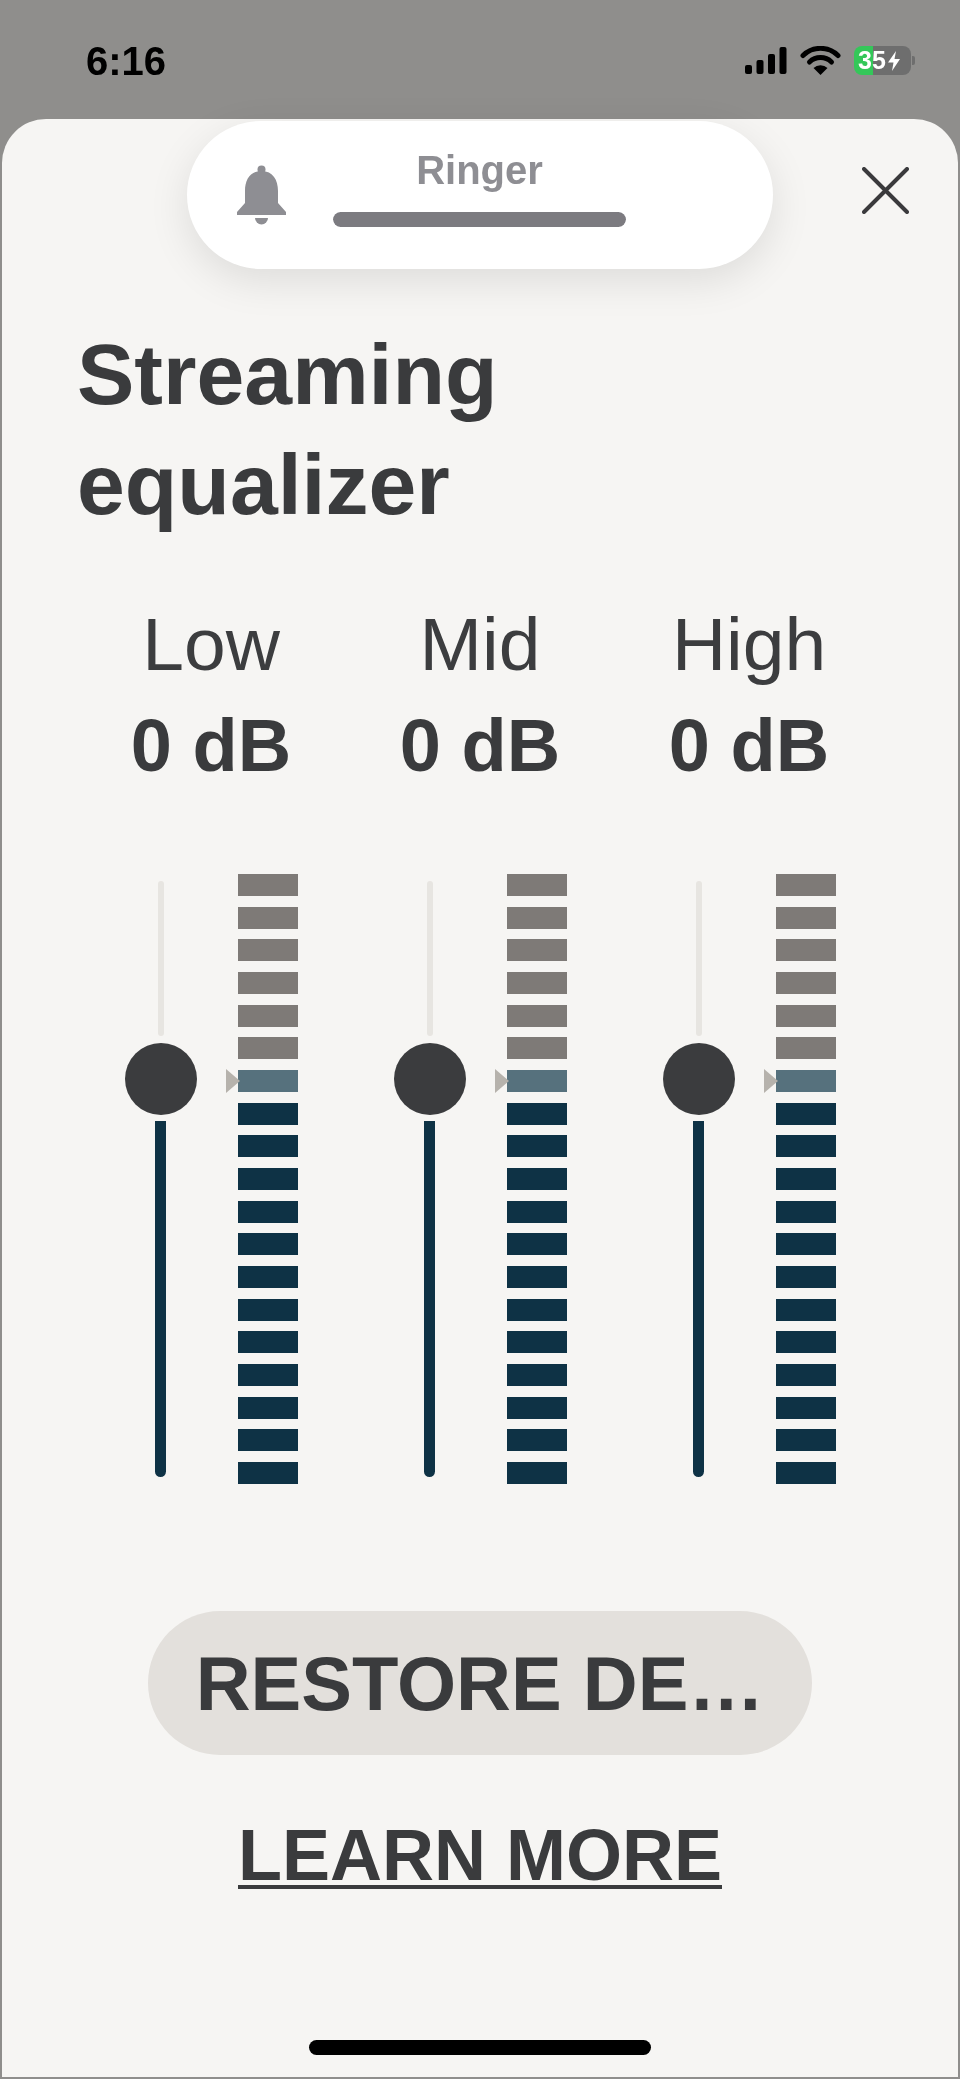 The height and width of the screenshot is (2079, 960). I want to click on status-time: 6:16, so click(126, 61).